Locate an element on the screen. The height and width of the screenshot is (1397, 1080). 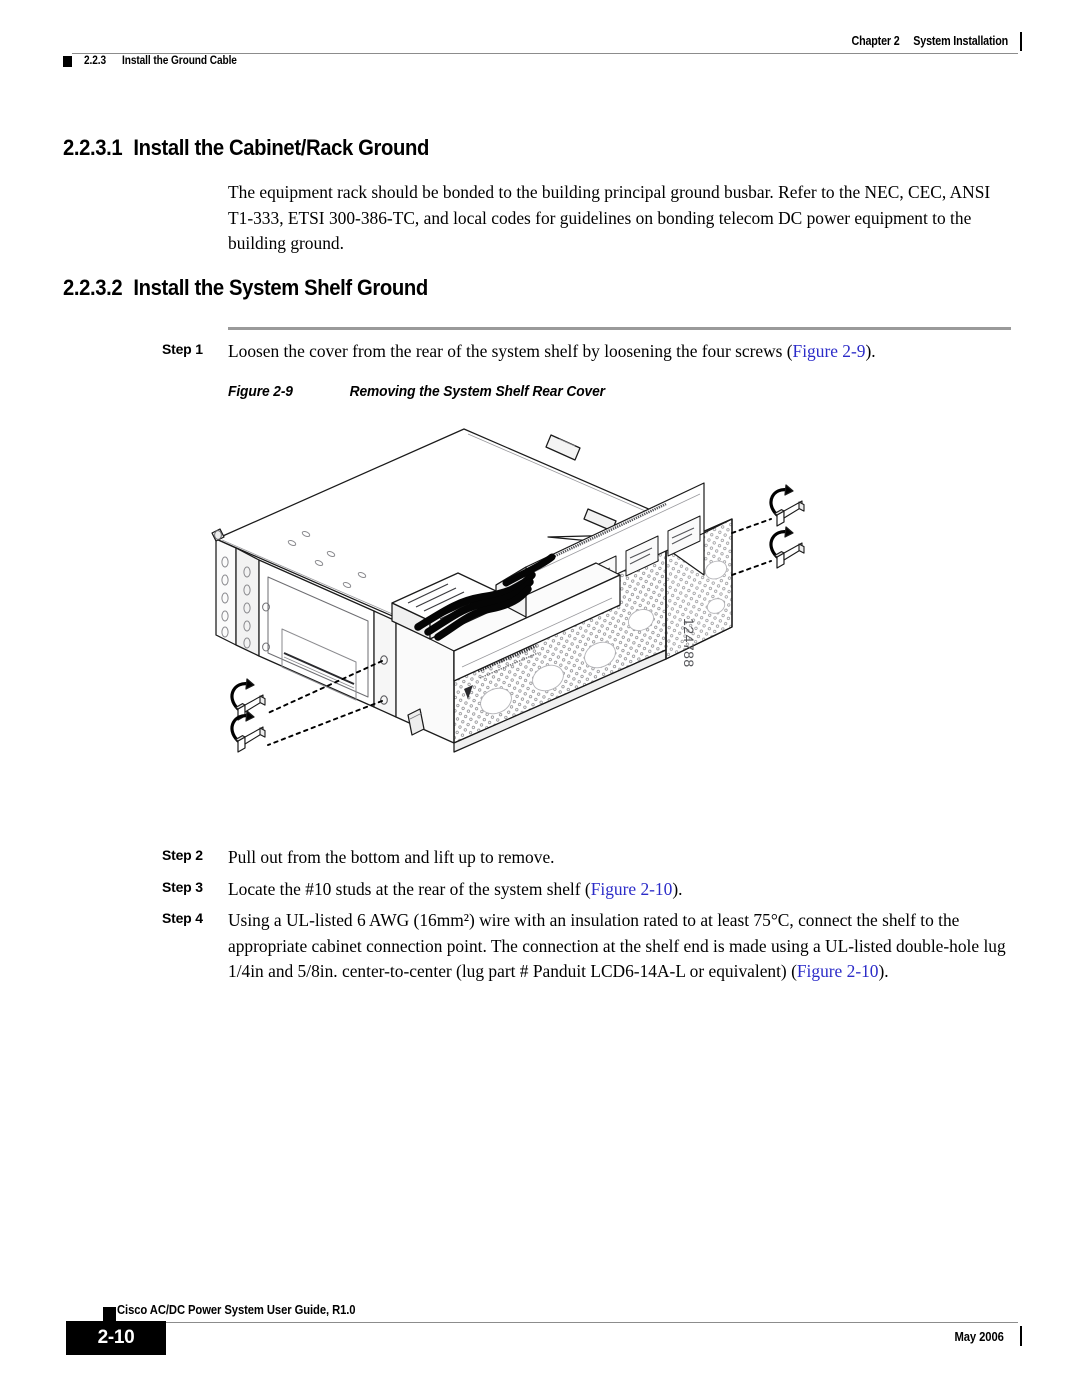
step-label: Step 4 is located at coordinates (182, 918).